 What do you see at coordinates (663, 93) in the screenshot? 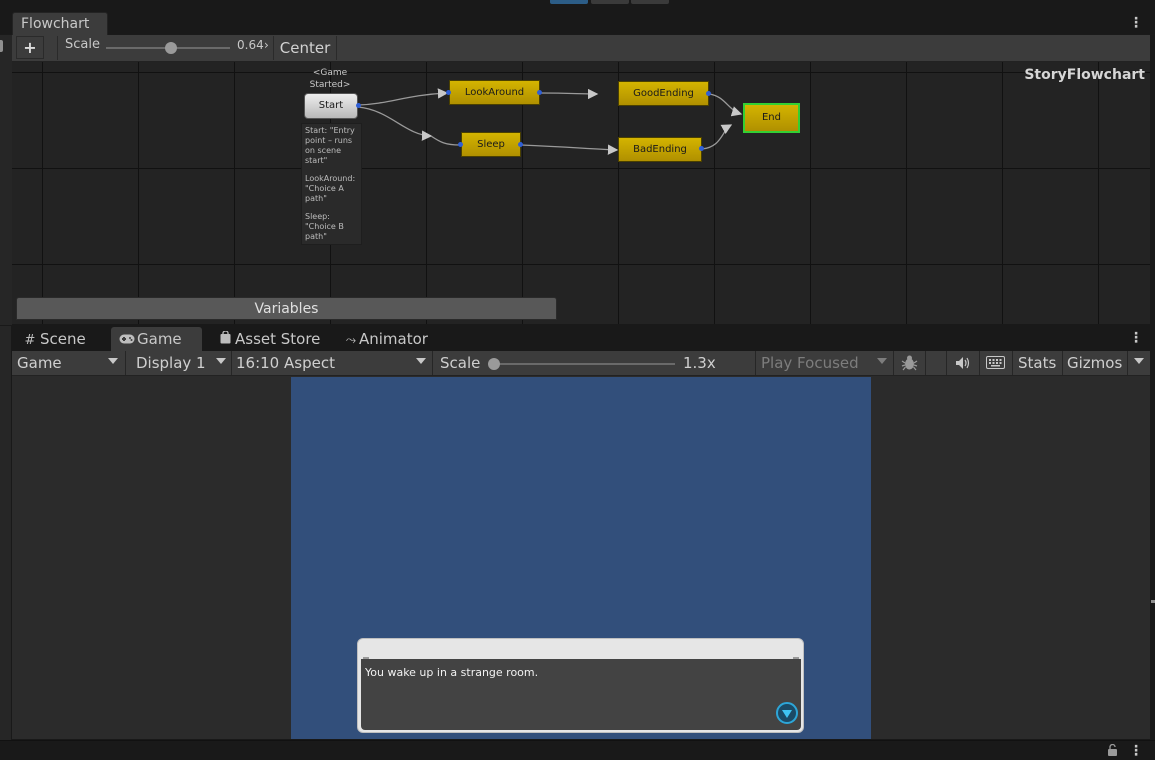
I see `block-goodending: GoodEnding` at bounding box center [663, 93].